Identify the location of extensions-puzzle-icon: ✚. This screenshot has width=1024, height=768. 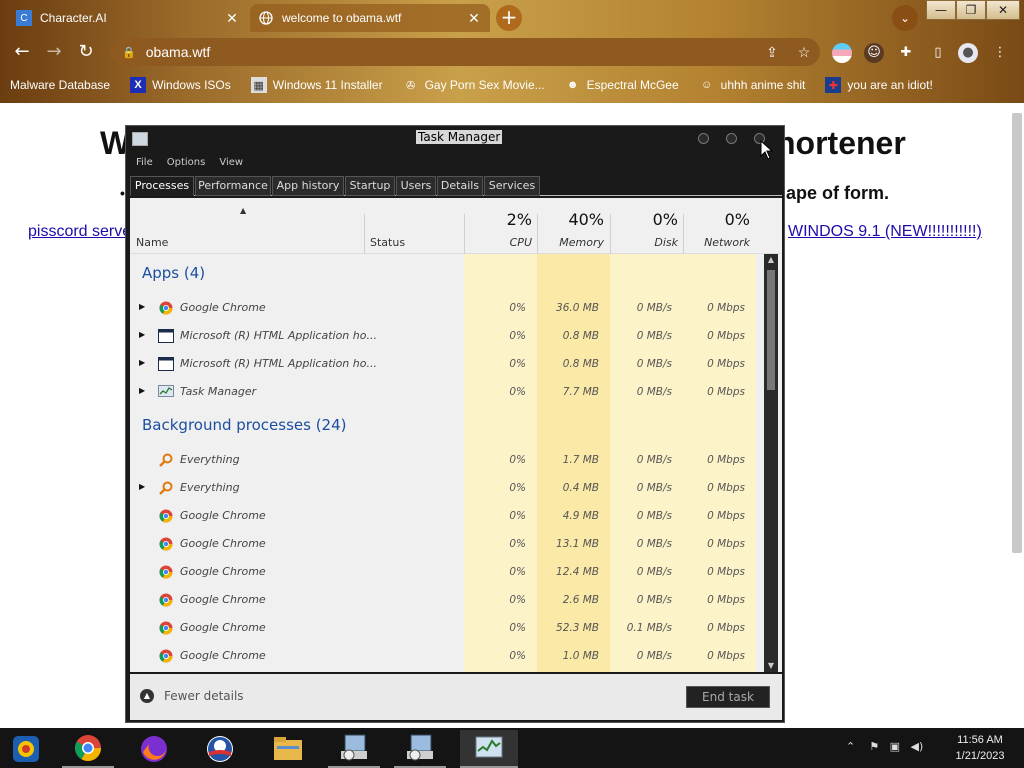
(906, 53).